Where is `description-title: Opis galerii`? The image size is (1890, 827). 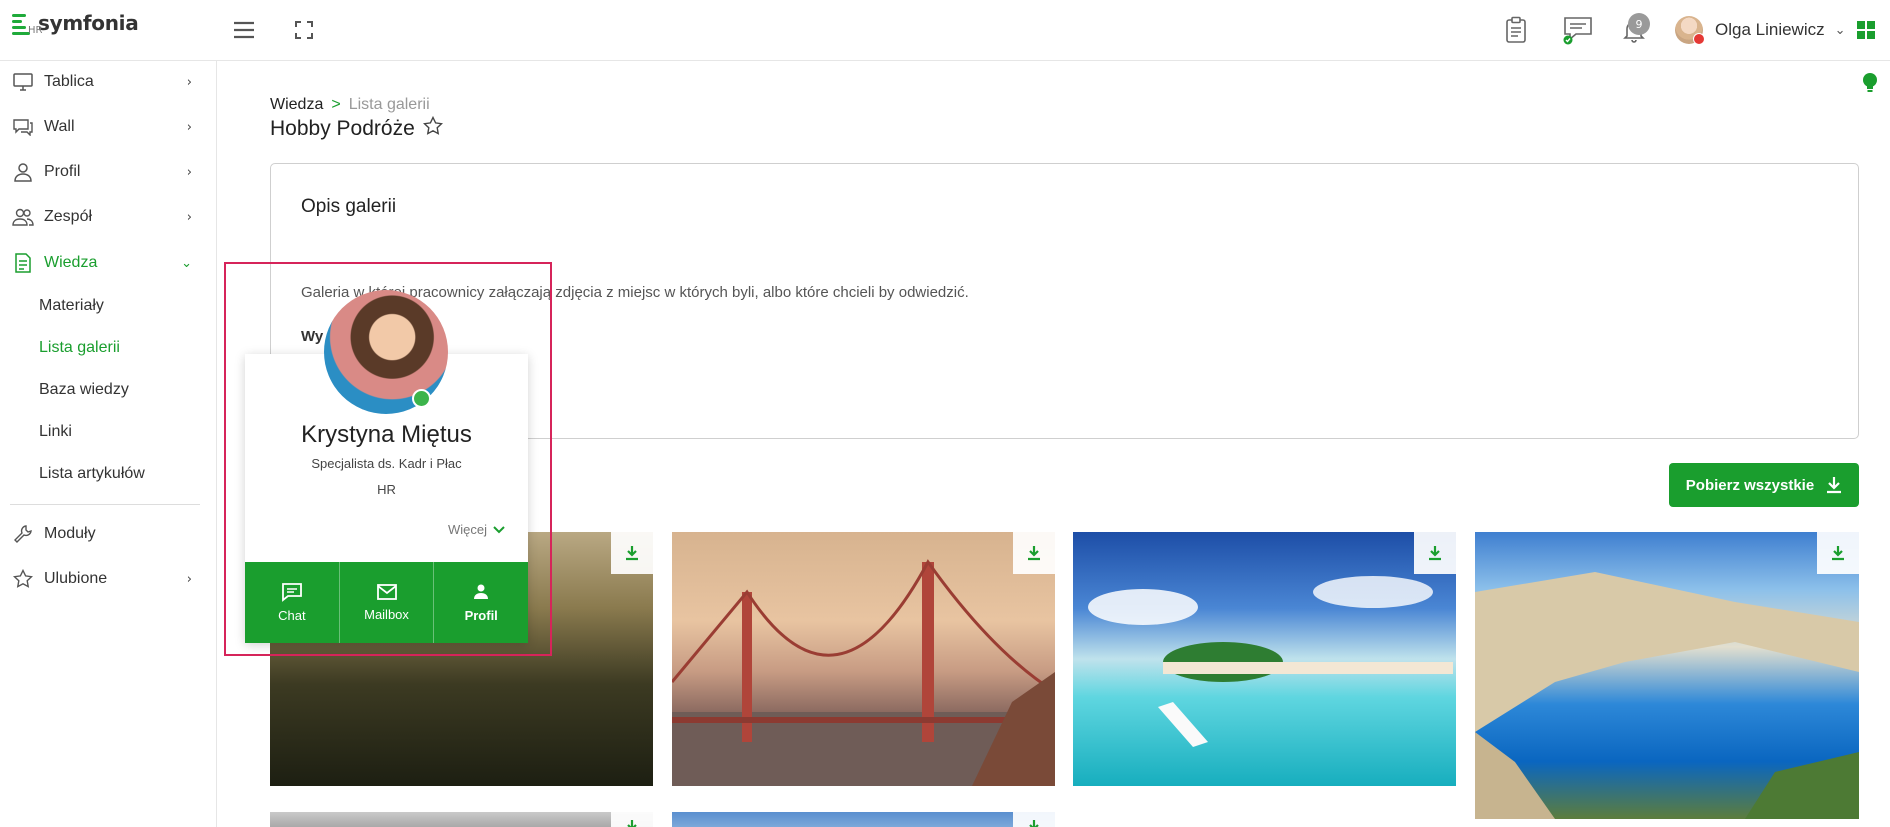 description-title: Opis galerii is located at coordinates (349, 206).